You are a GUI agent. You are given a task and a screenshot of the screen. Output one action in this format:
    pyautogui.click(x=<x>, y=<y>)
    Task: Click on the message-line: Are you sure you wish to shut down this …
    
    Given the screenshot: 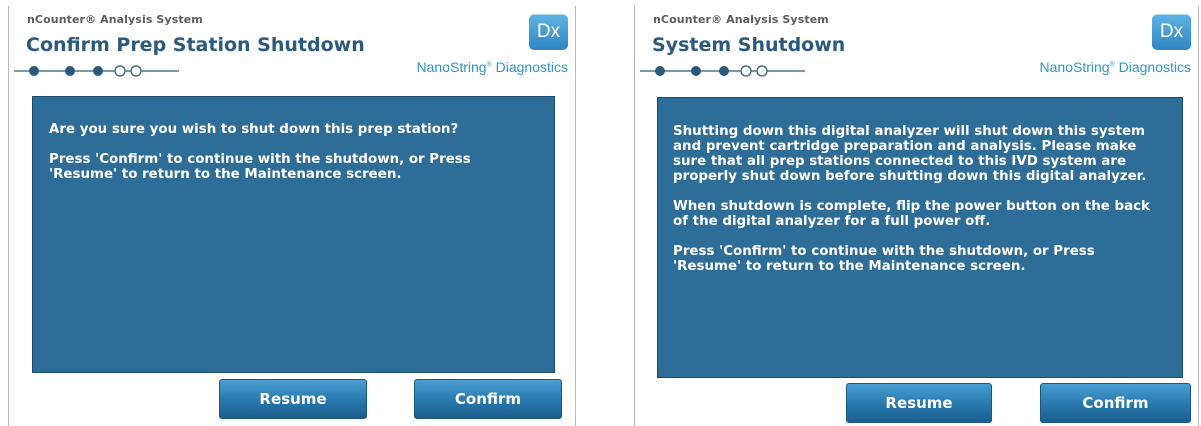 What is the action you would take?
    pyautogui.click(x=254, y=129)
    